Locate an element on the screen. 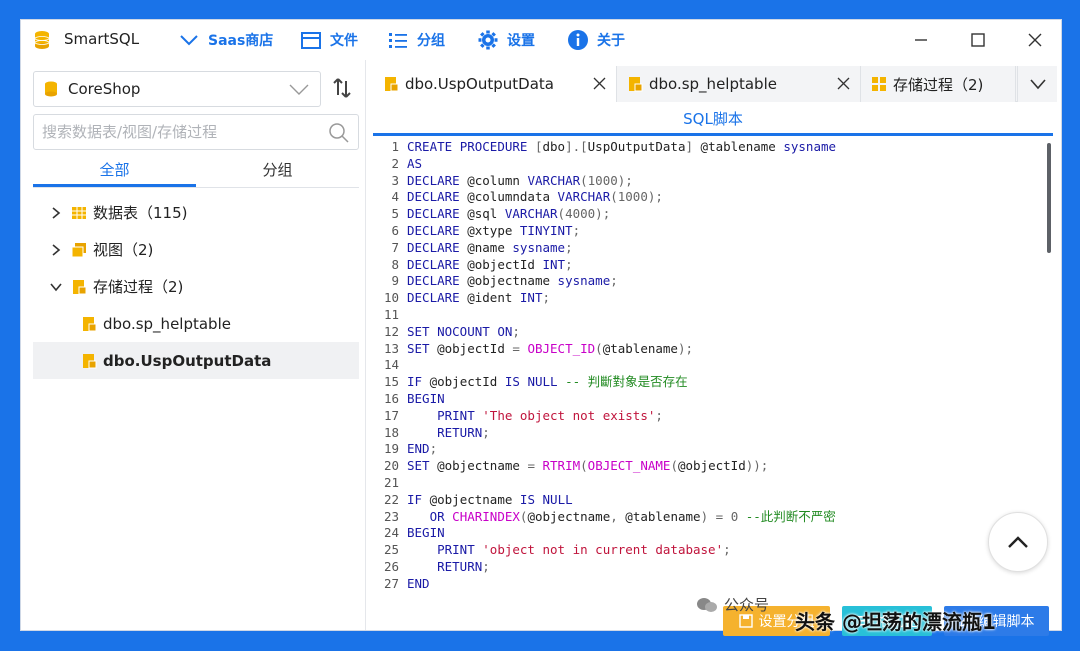  view-icon is located at coordinates (78, 249).